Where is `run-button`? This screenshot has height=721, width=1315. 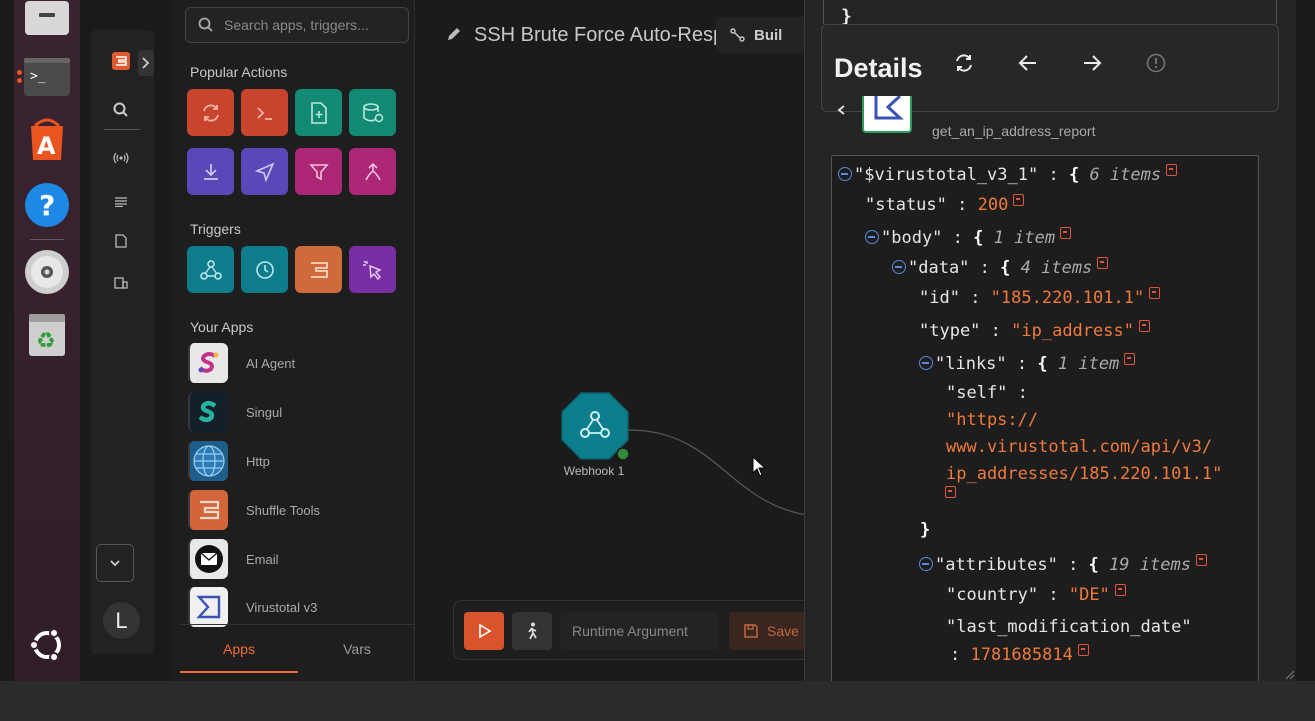
run-button is located at coordinates (484, 631).